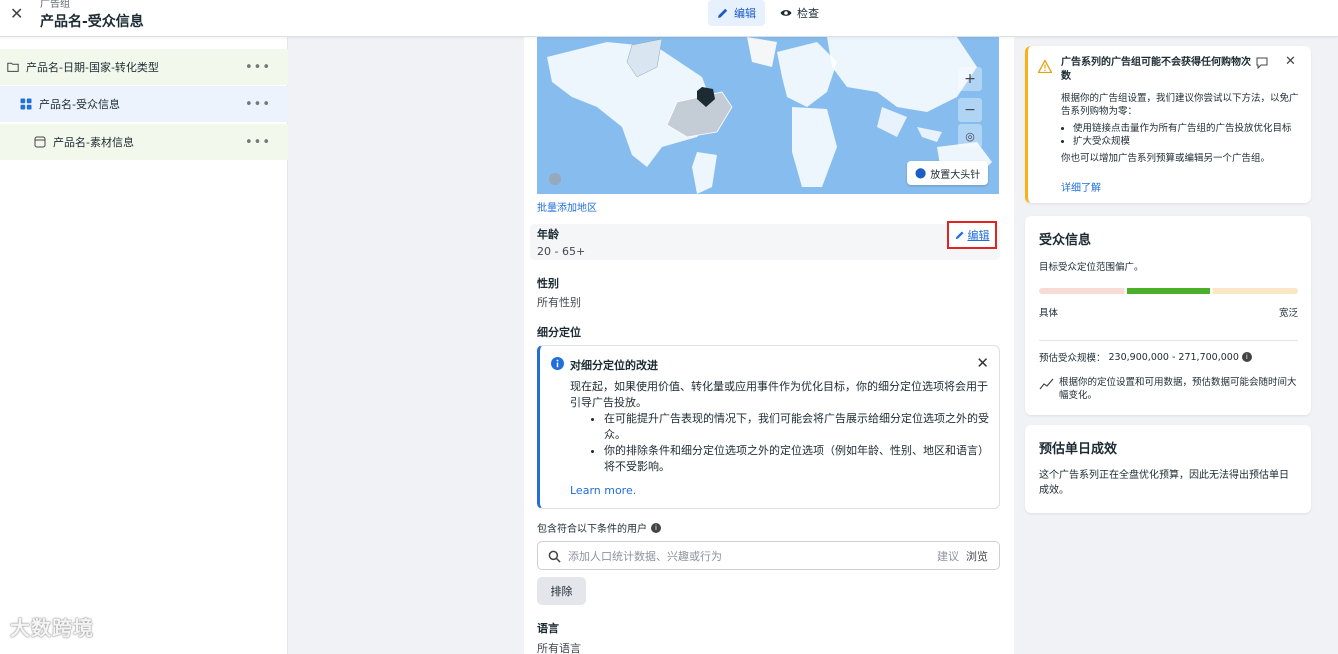 This screenshot has height=654, width=1338. I want to click on eye-icon, so click(786, 13).